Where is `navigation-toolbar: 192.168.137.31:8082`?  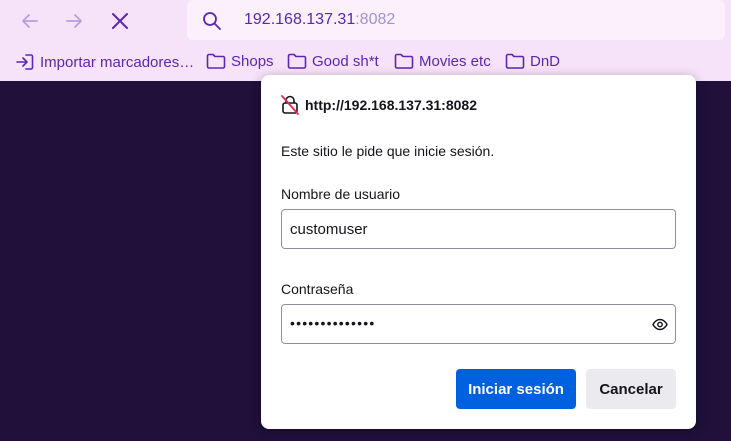 navigation-toolbar: 192.168.137.31:8082 is located at coordinates (365, 22).